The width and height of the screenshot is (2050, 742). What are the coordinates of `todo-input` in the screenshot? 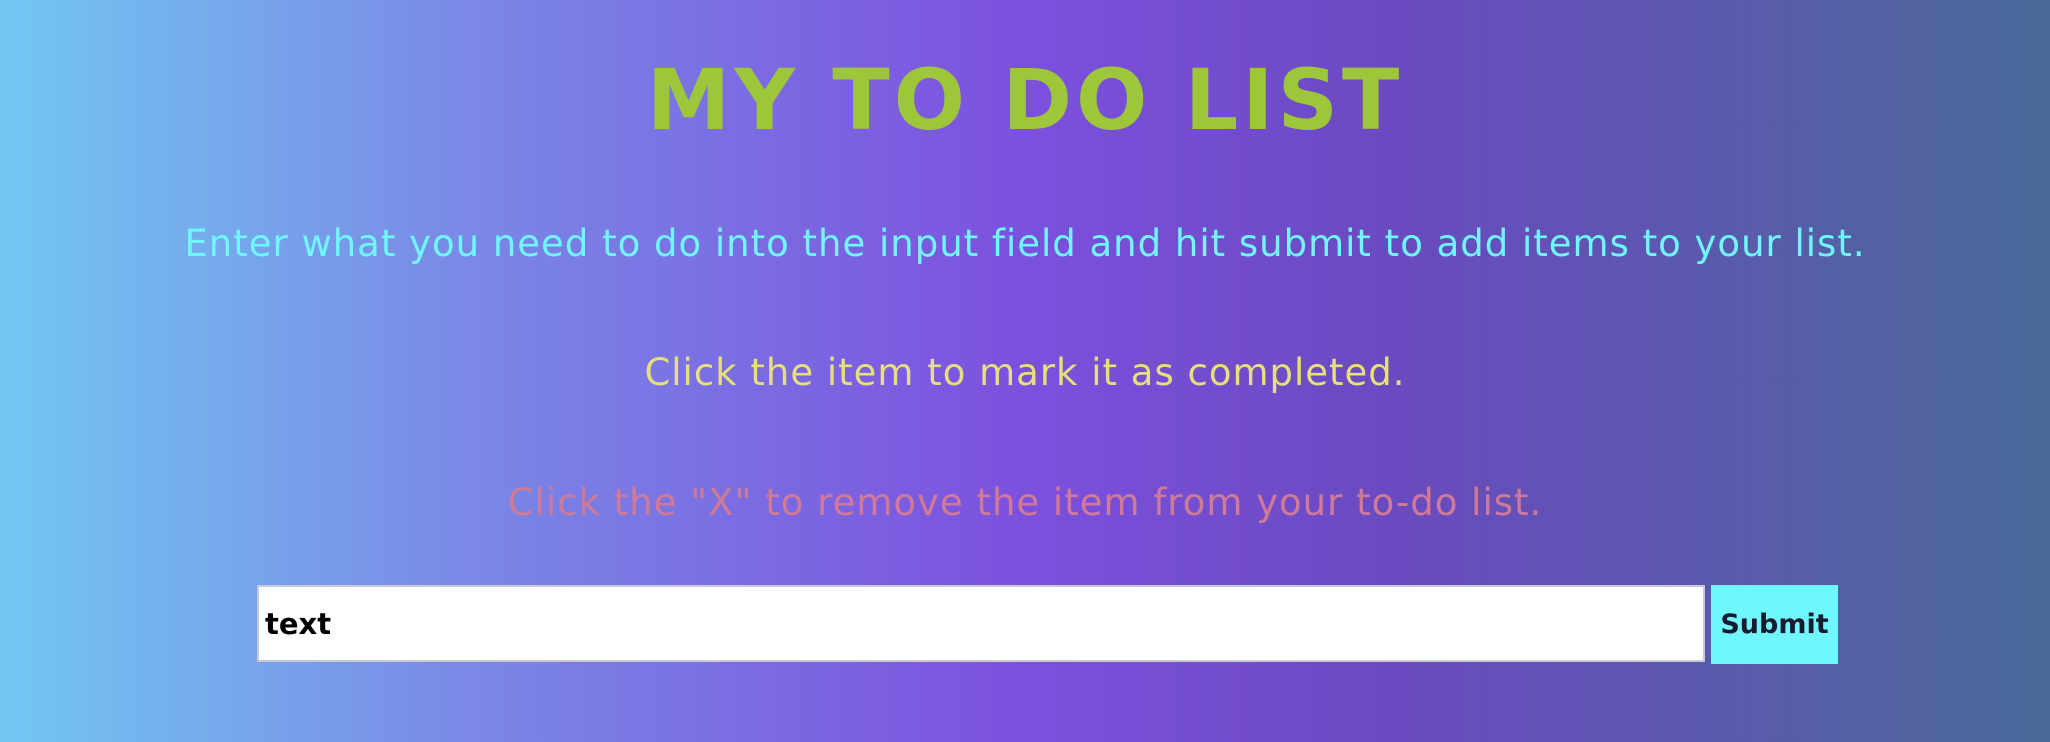 It's located at (981, 623).